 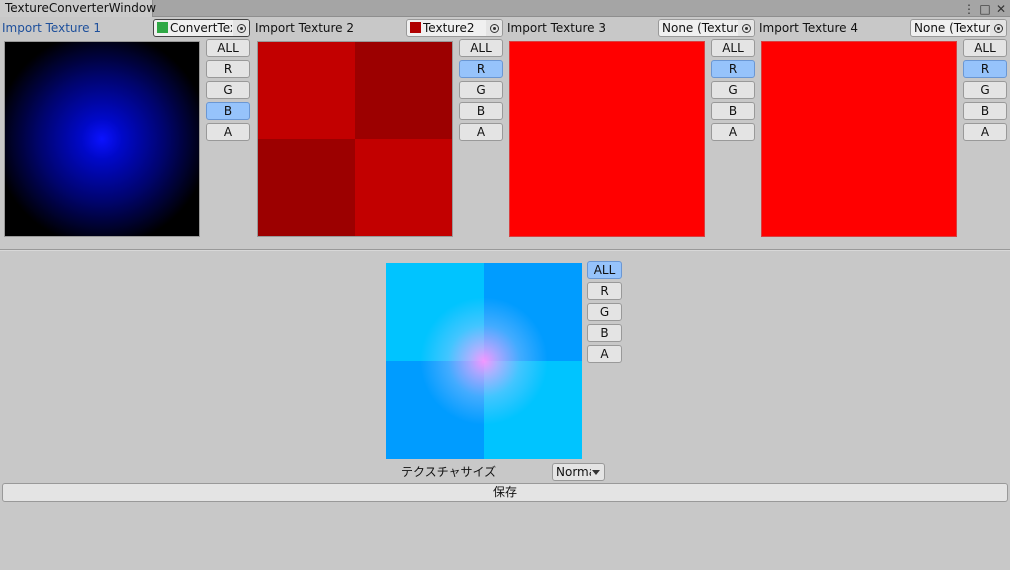 What do you see at coordinates (596, 472) in the screenshot?
I see `dropdown-arrow-icon` at bounding box center [596, 472].